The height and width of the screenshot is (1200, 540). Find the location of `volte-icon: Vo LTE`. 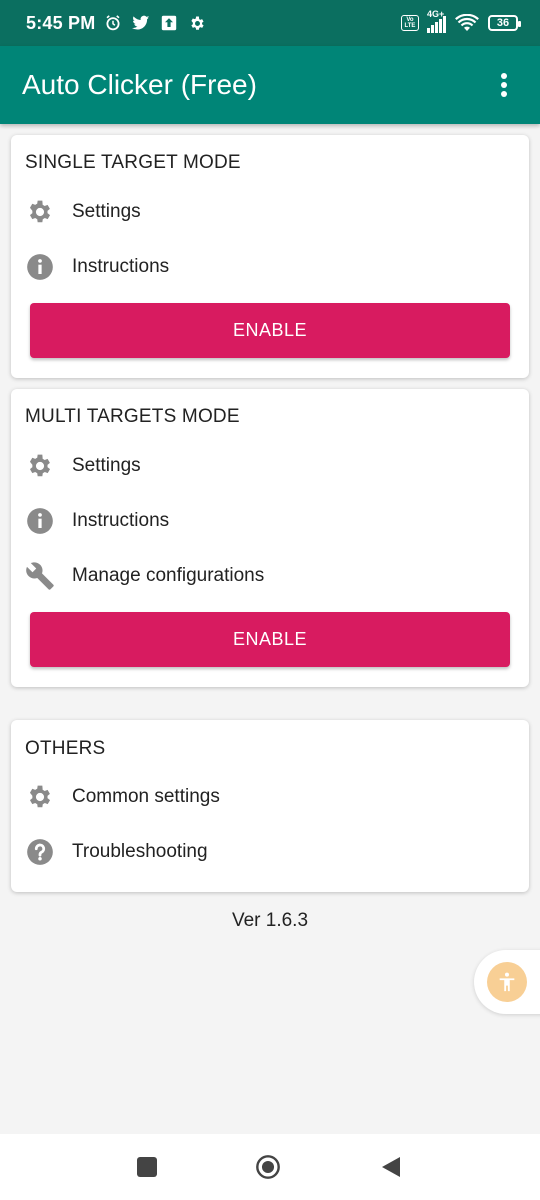

volte-icon: Vo LTE is located at coordinates (410, 23).